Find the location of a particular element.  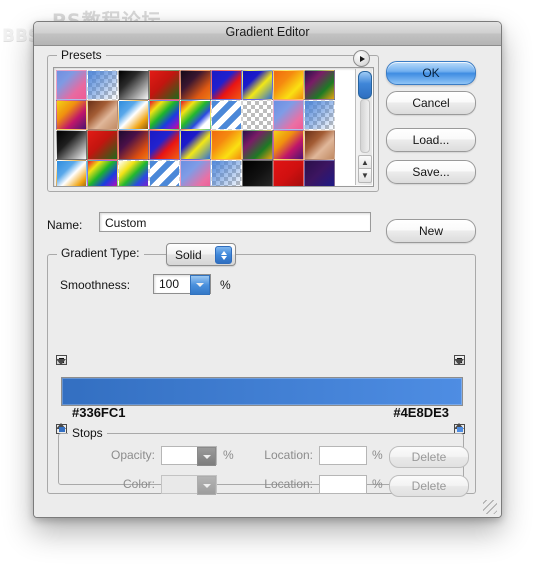

opacity-stop-left is located at coordinates (61, 368).